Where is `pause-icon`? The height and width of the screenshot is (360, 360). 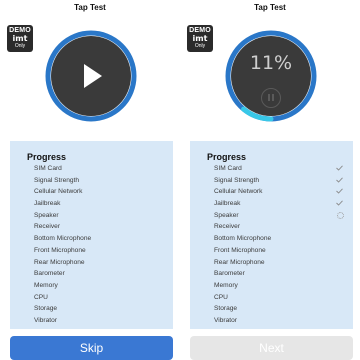 pause-icon is located at coordinates (271, 98).